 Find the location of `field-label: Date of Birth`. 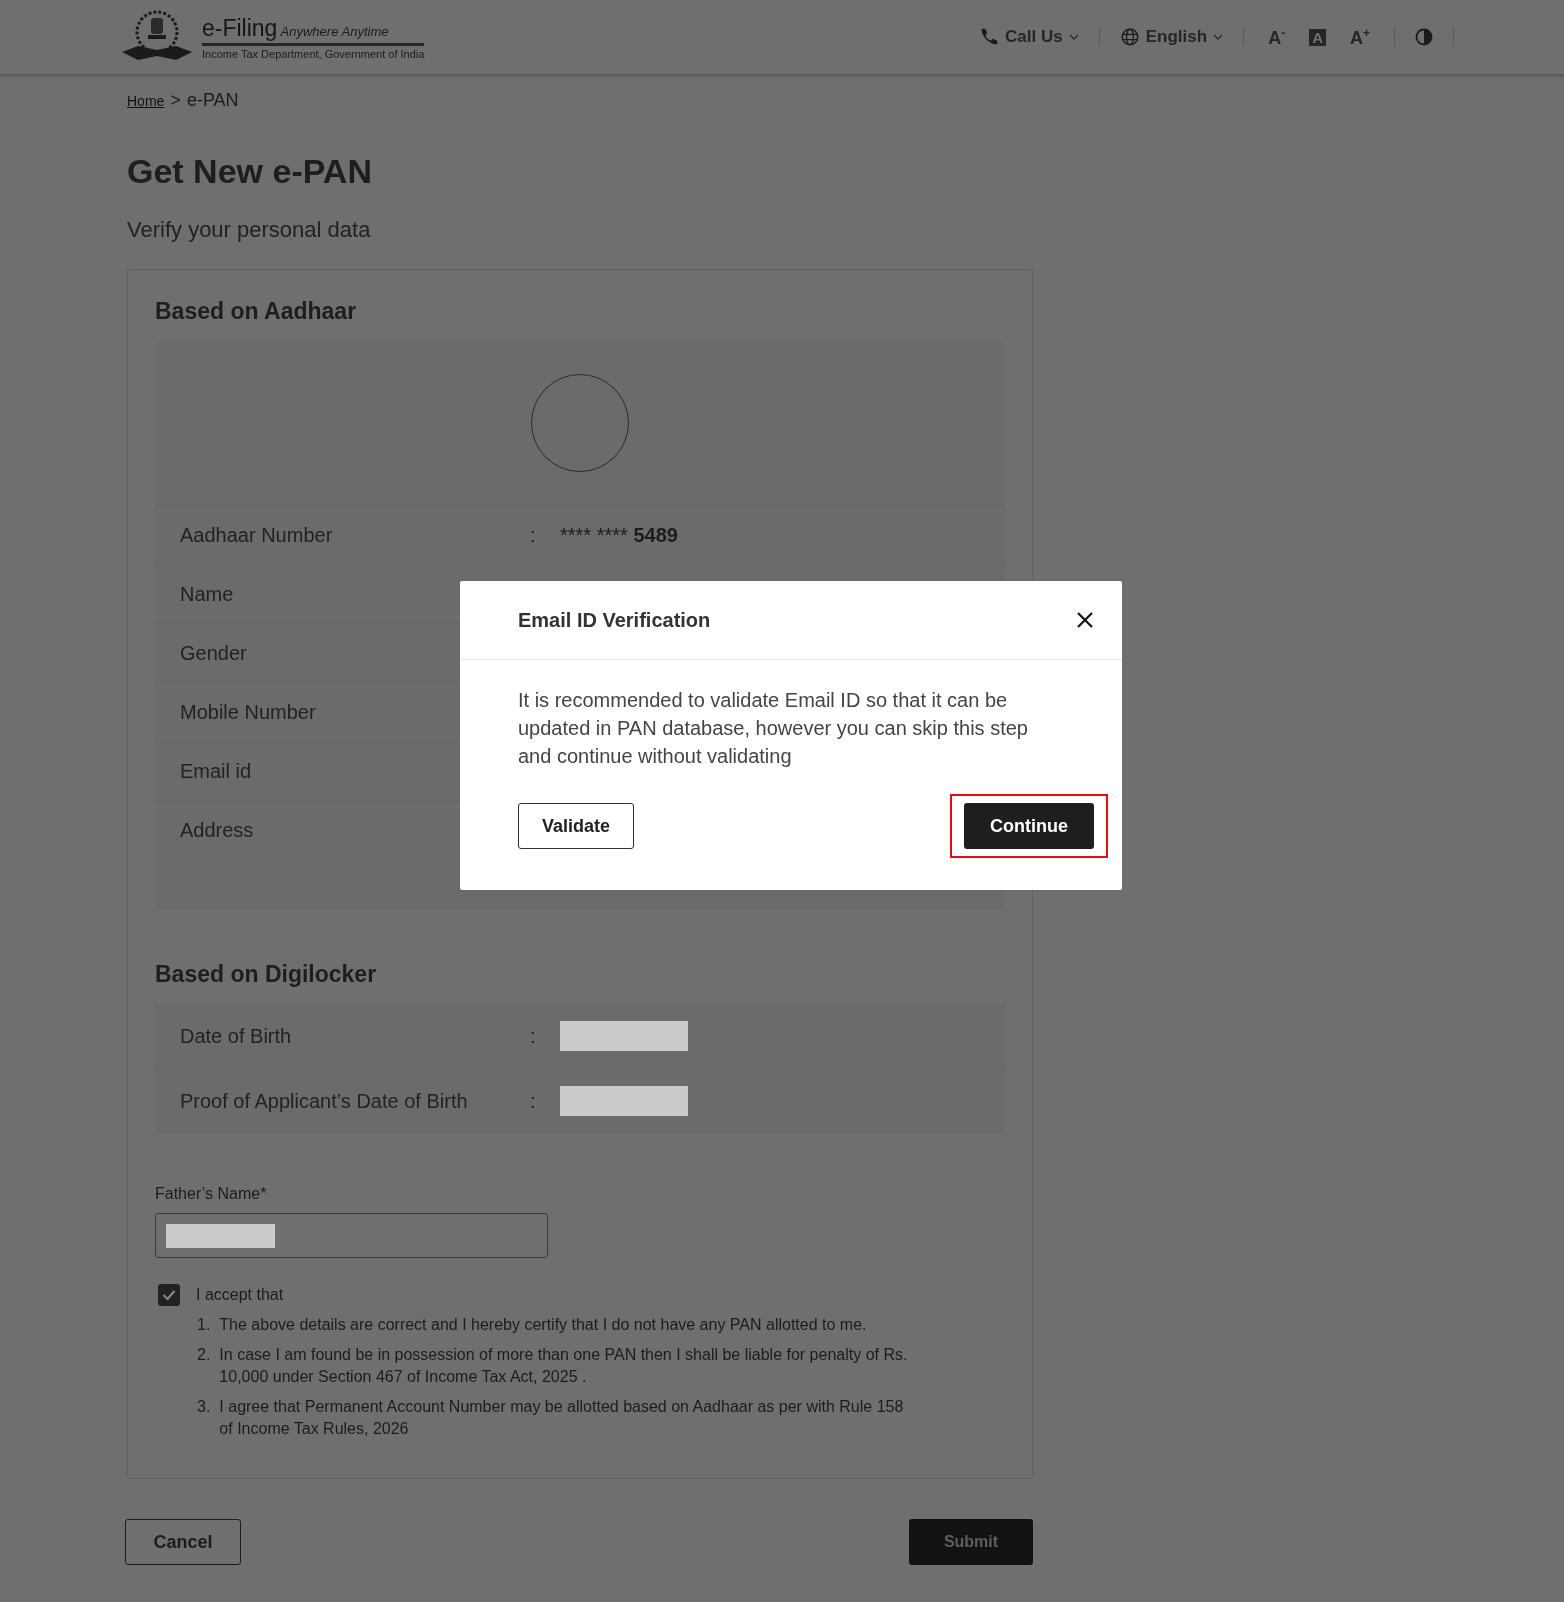

field-label: Date of Birth is located at coordinates (236, 1036).